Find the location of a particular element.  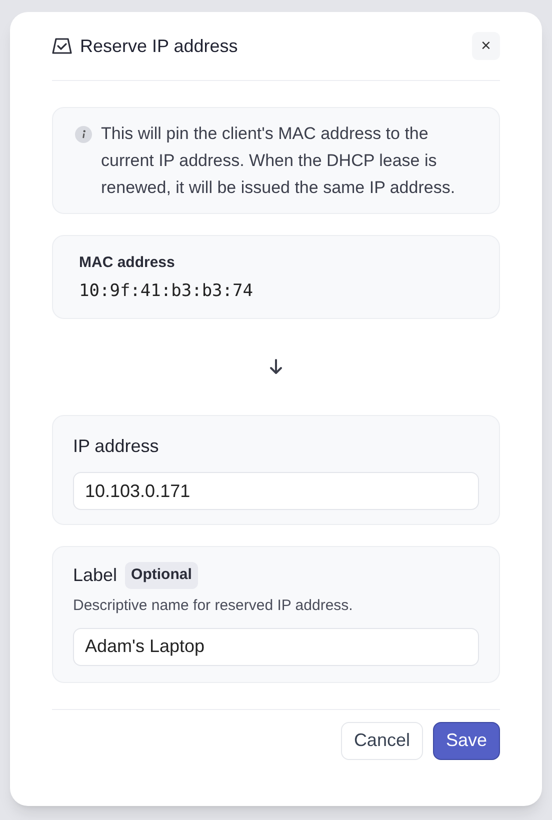

close-button: × is located at coordinates (486, 46).